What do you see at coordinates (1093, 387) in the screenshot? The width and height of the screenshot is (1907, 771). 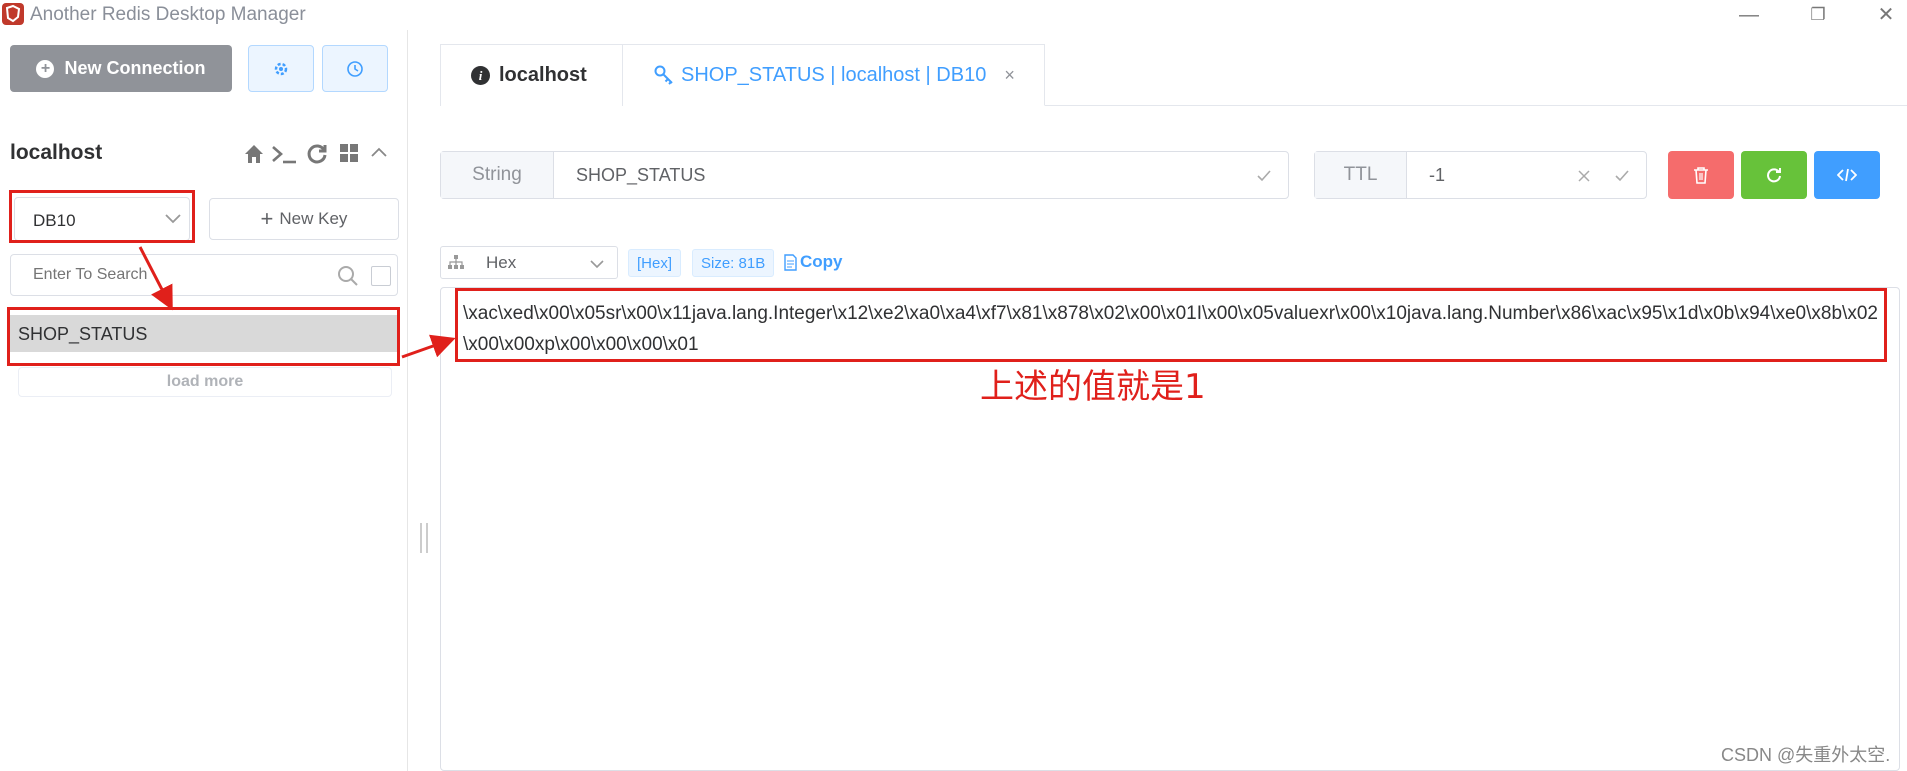 I see `annotation-text: 上述的值就是1` at bounding box center [1093, 387].